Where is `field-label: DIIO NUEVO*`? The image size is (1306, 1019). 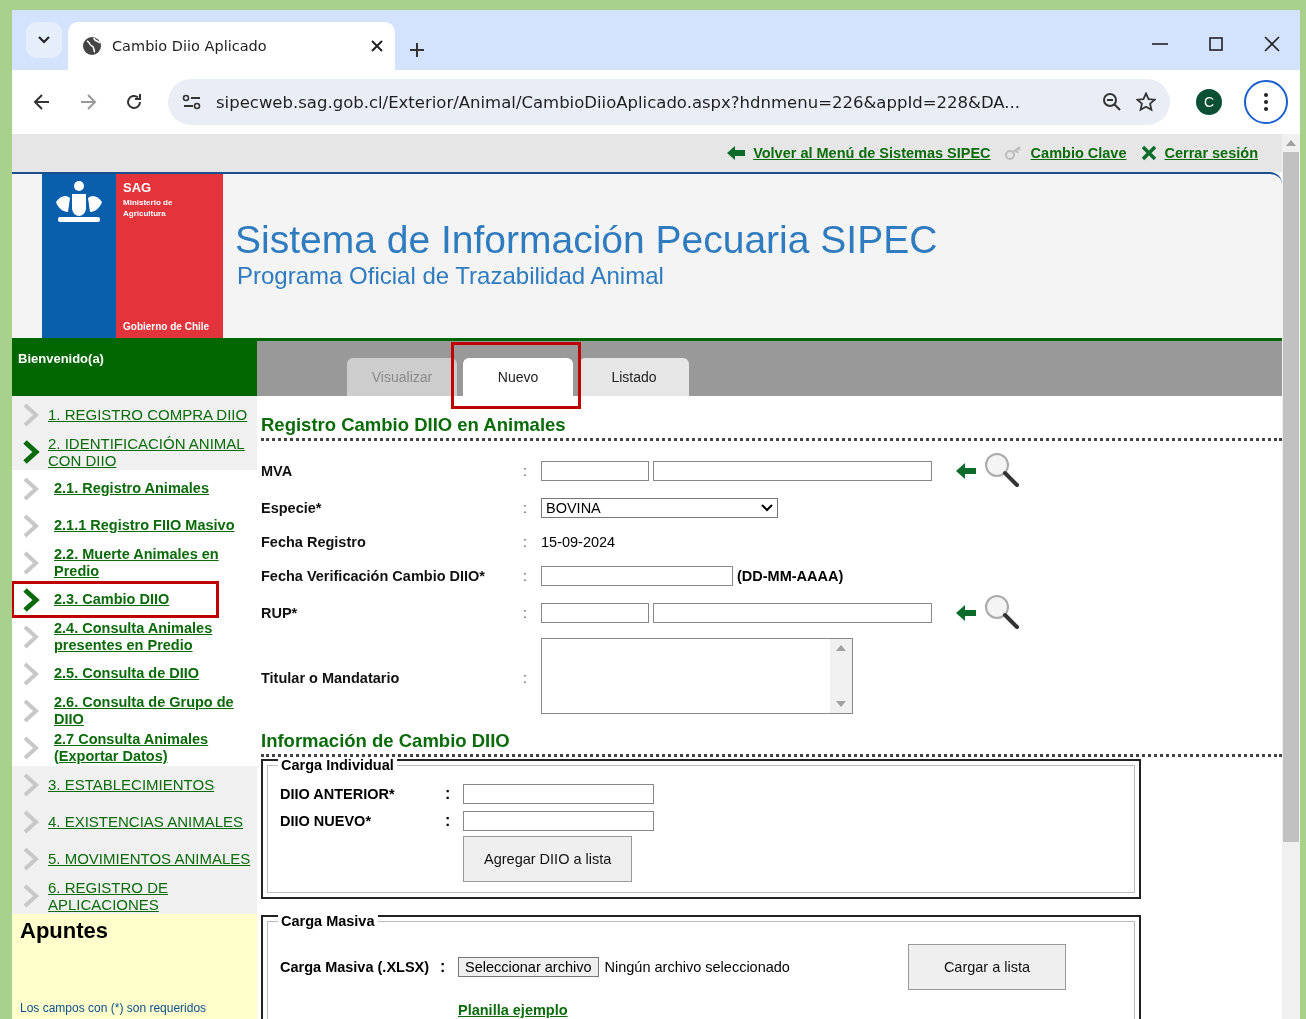
field-label: DIIO NUEVO* is located at coordinates (326, 820).